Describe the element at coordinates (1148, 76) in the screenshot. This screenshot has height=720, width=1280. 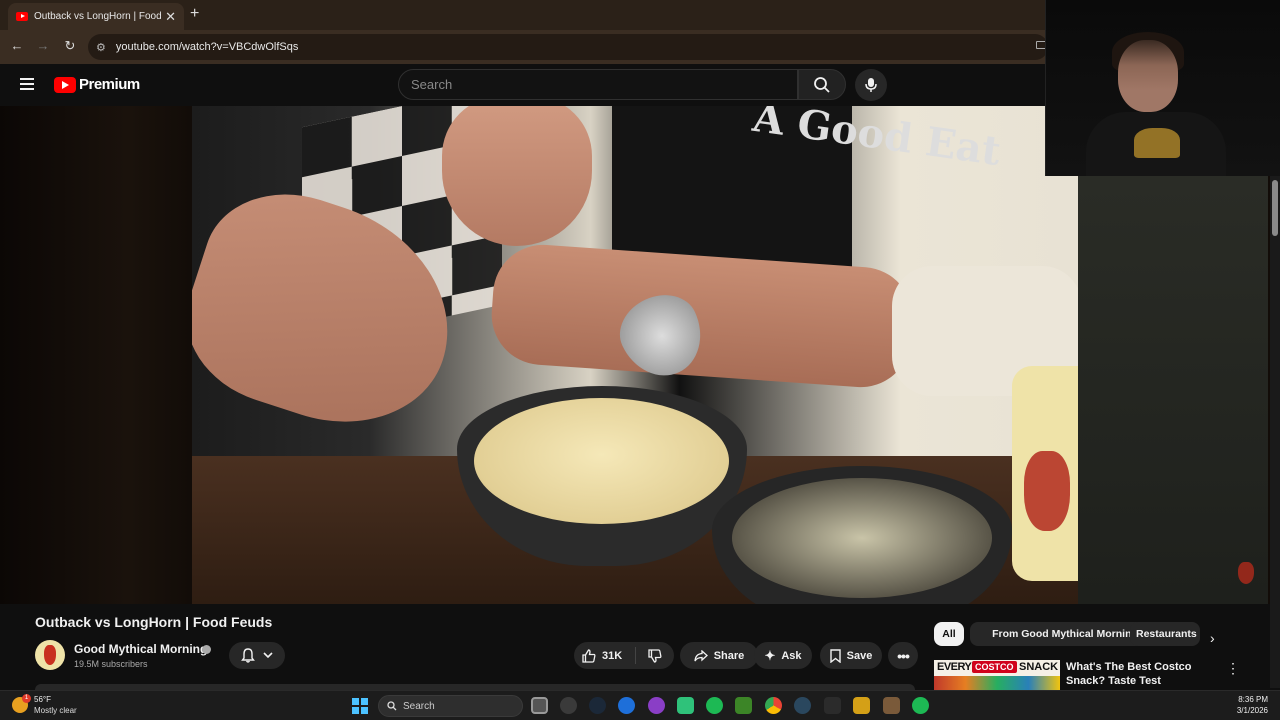
I see `streamer-face` at that location.